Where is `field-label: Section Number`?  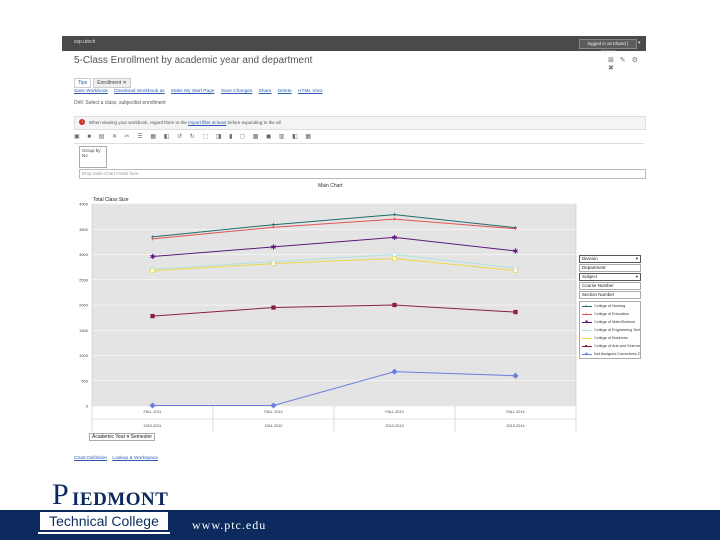 field-label: Section Number is located at coordinates (598, 294).